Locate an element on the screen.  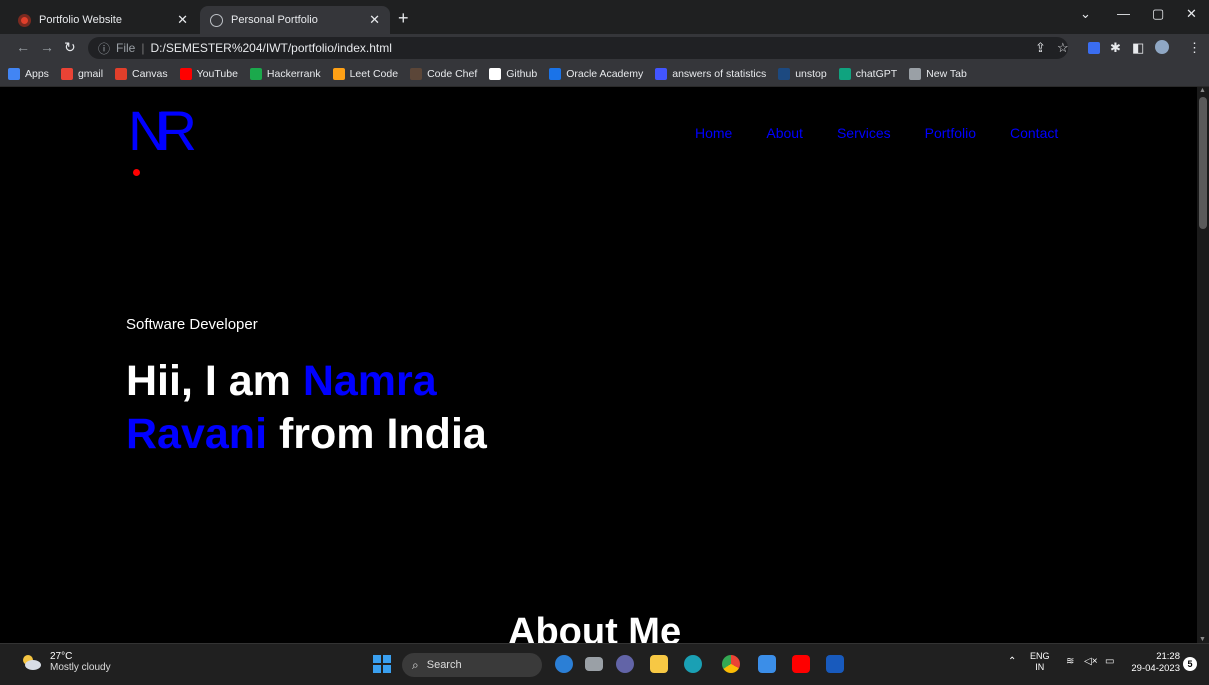
leetcode-icon is located at coordinates (338, 74).